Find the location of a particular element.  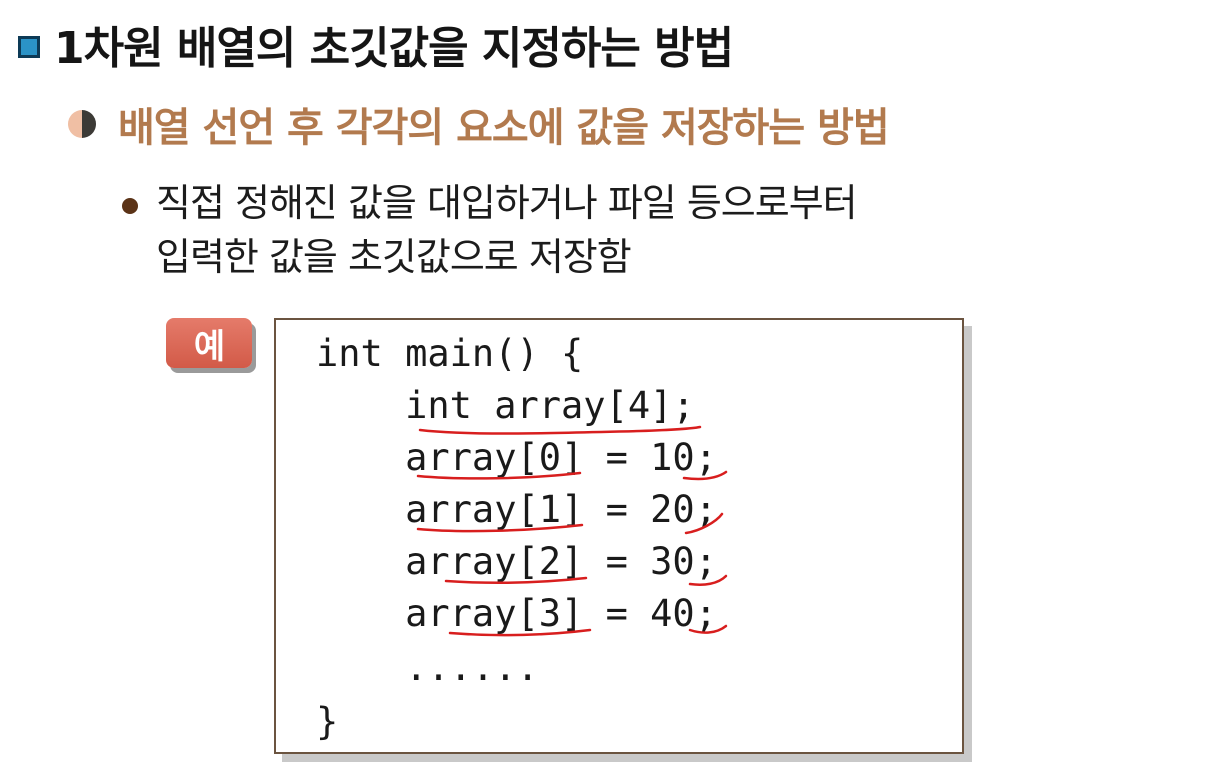

code-line-8: } is located at coordinates (327, 721).